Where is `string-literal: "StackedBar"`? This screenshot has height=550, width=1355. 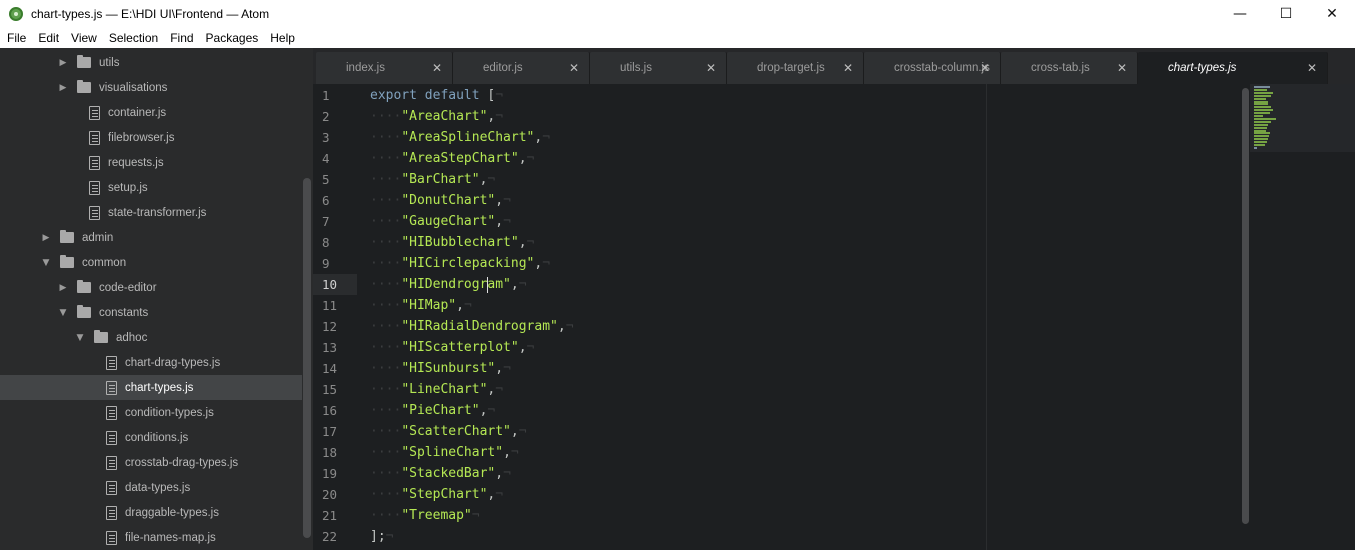 string-literal: "StackedBar" is located at coordinates (448, 473).